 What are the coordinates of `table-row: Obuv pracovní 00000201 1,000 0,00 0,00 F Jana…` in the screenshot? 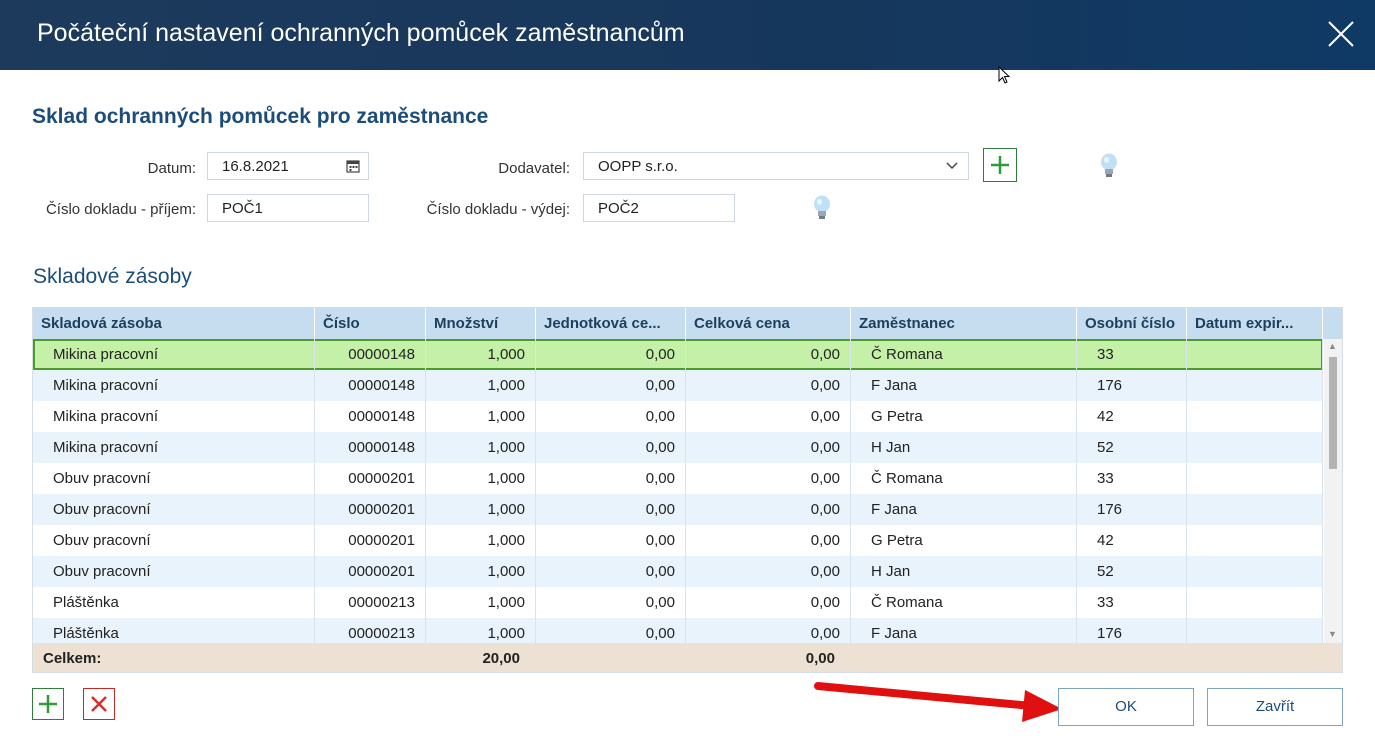 It's located at (678, 509).